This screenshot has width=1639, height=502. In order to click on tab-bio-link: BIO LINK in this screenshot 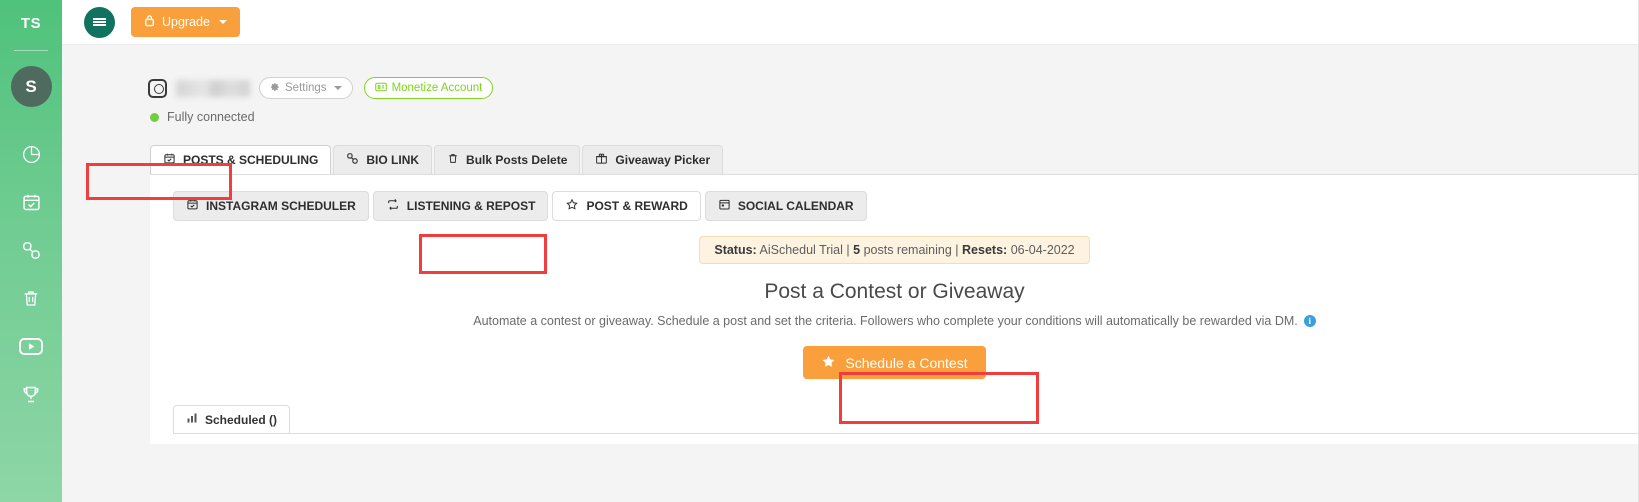, I will do `click(383, 159)`.